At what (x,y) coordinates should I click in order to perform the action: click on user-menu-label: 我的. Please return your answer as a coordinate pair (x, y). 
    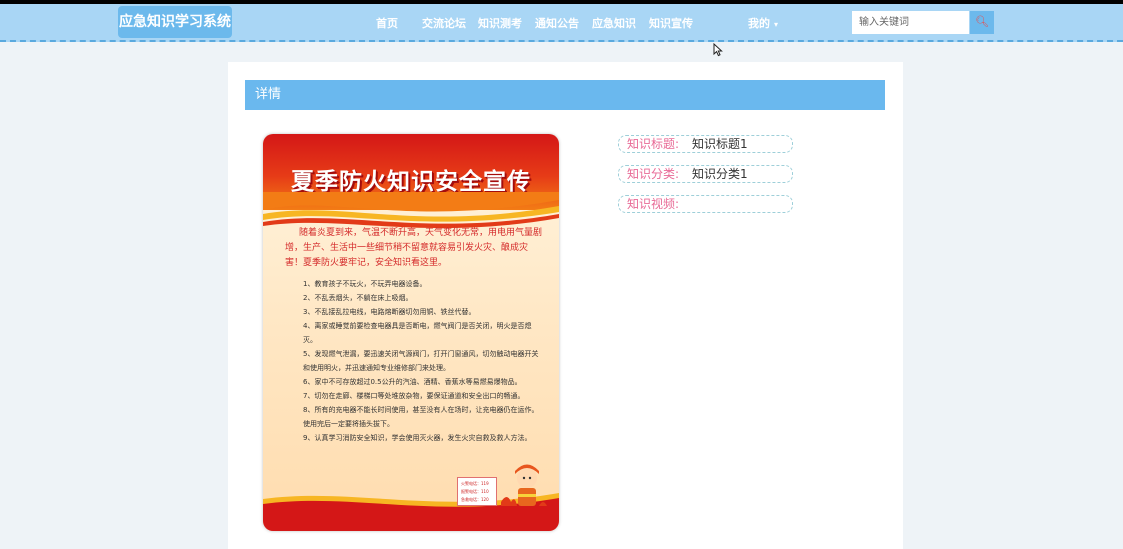
    Looking at the image, I should click on (759, 23).